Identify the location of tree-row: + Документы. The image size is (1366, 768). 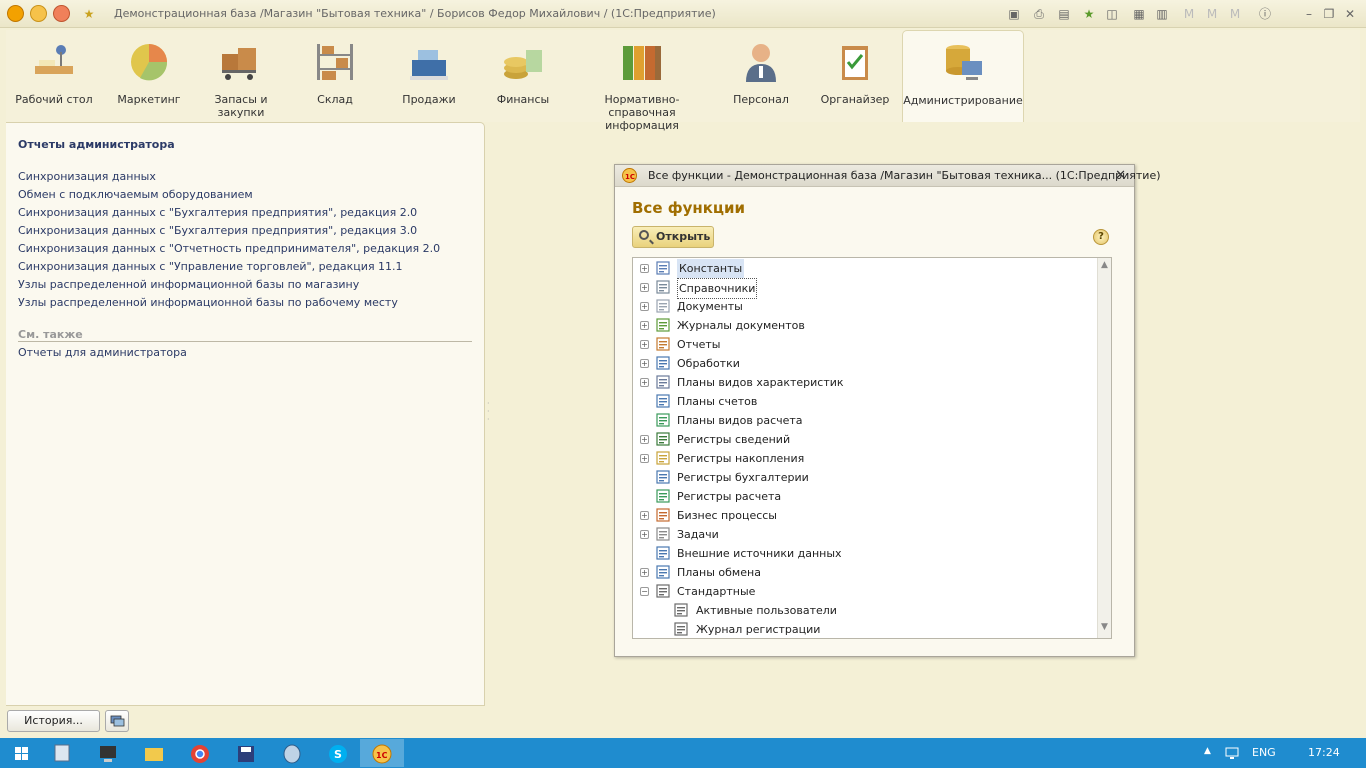
(870, 306).